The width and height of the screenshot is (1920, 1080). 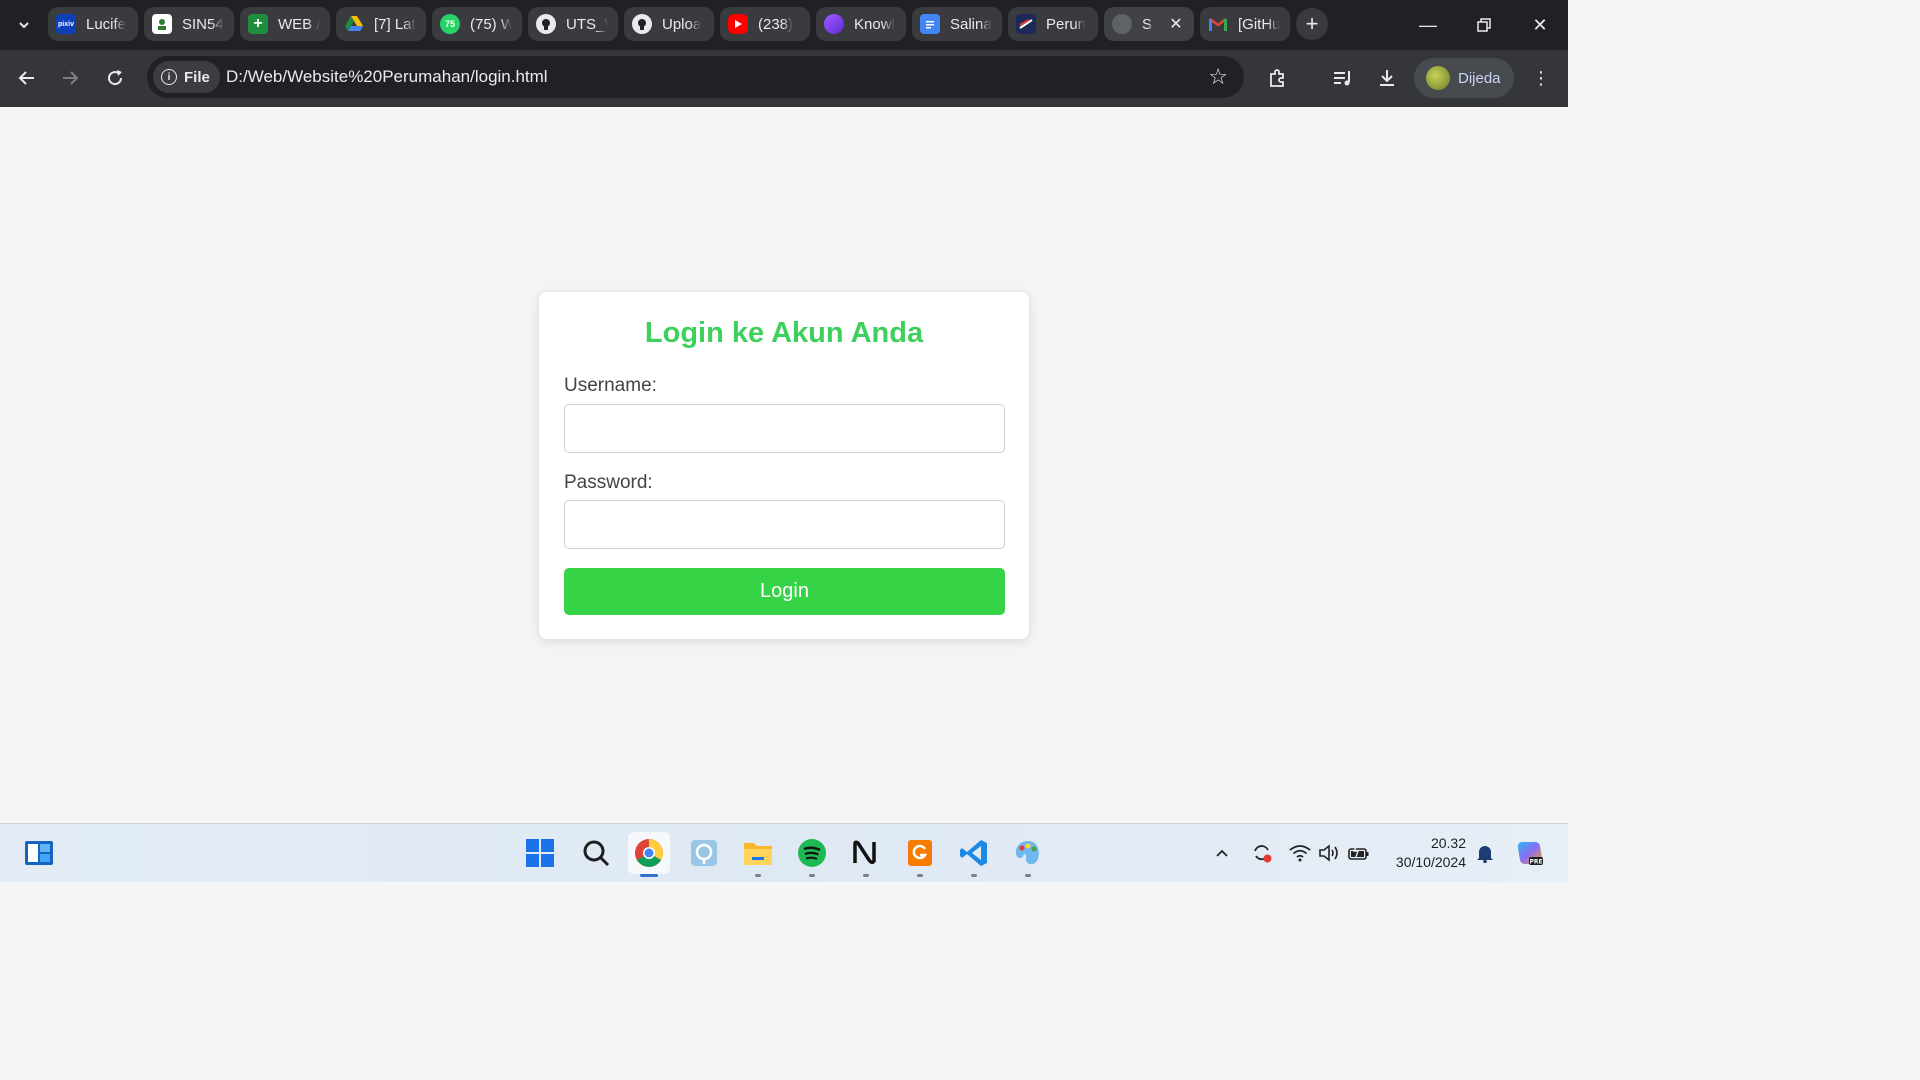 I want to click on site-info-chip: i File, so click(x=186, y=77).